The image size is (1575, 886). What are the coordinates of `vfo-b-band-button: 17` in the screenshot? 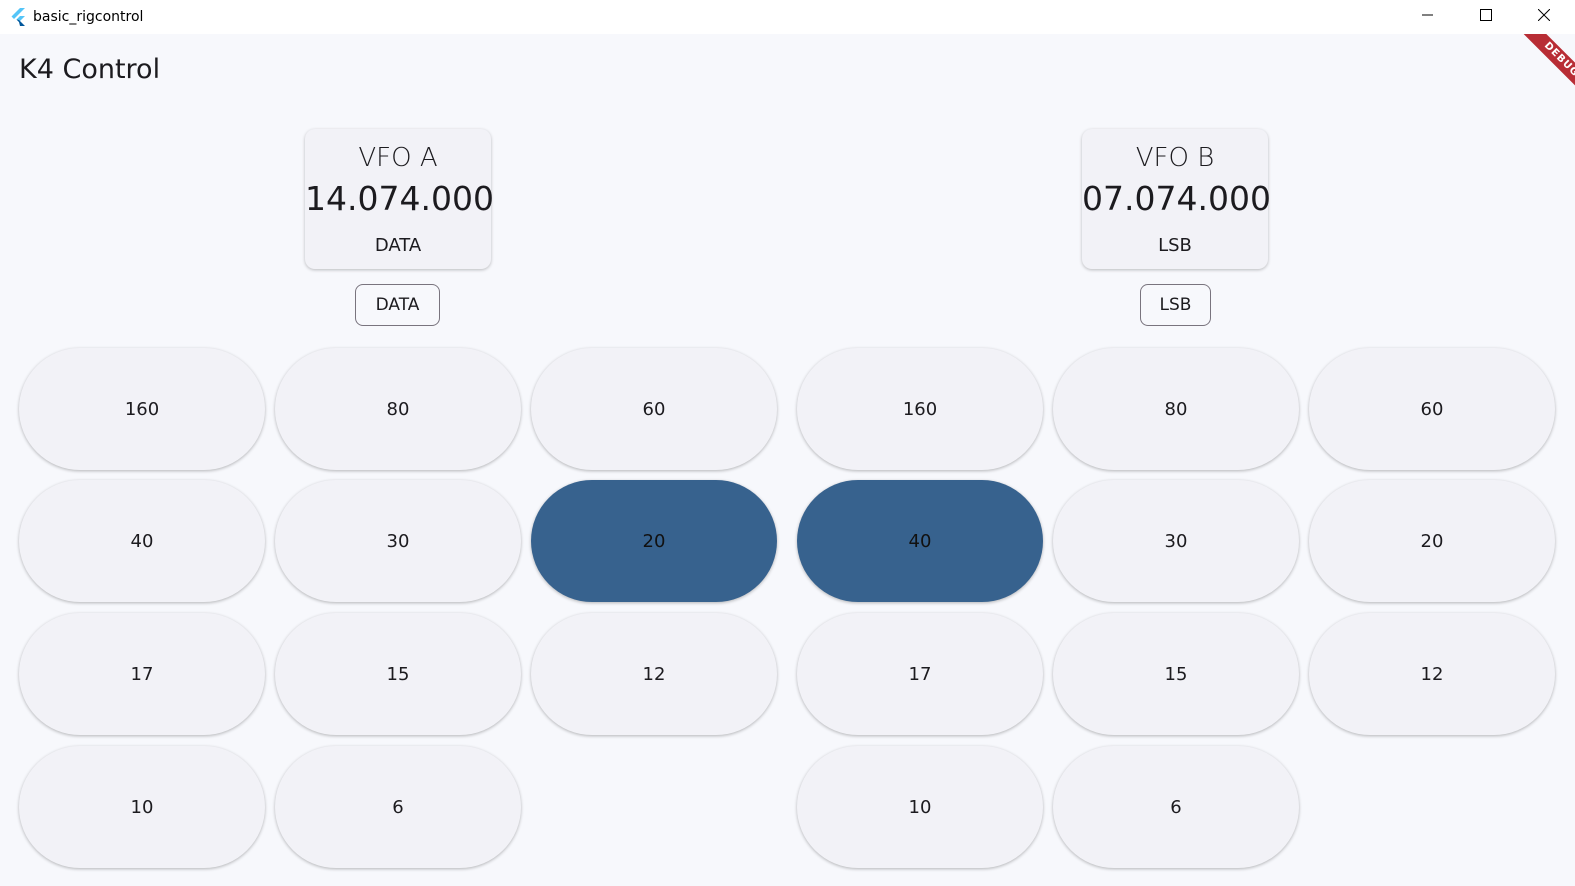 It's located at (920, 674).